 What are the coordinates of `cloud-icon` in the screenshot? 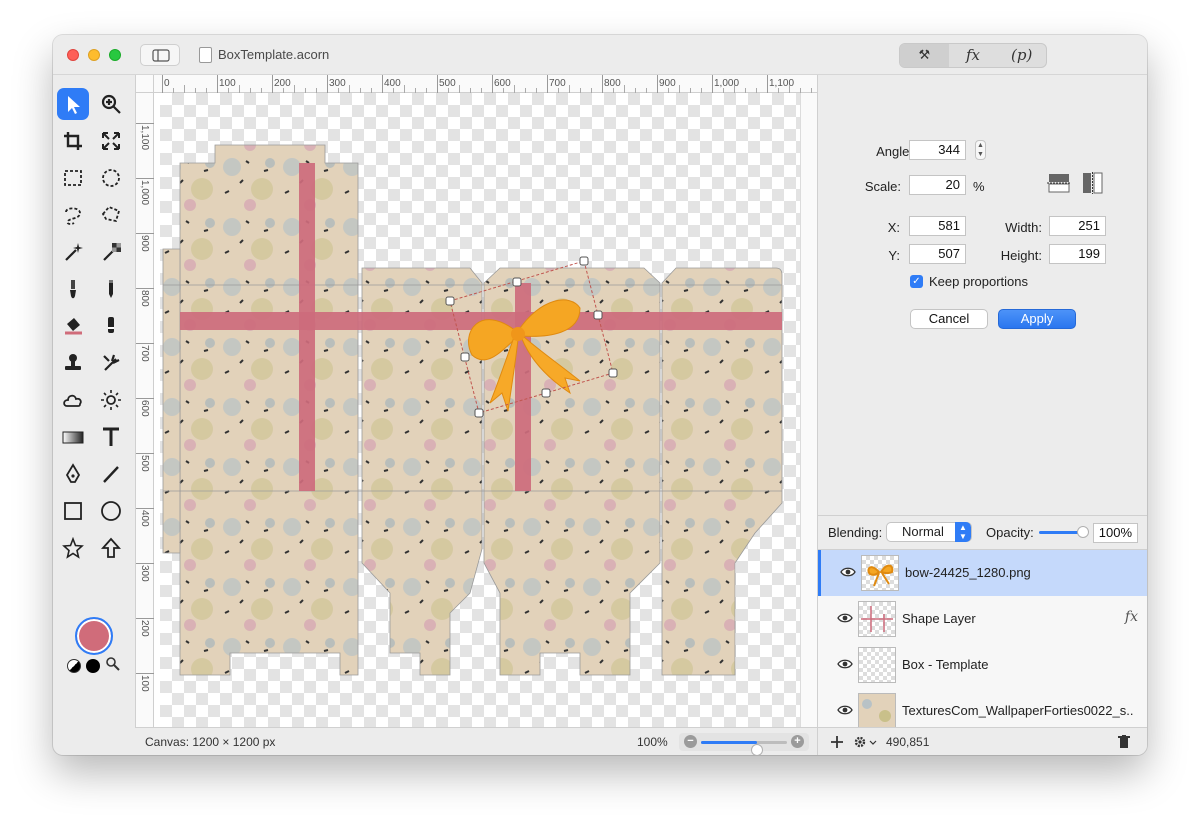 It's located at (72, 400).